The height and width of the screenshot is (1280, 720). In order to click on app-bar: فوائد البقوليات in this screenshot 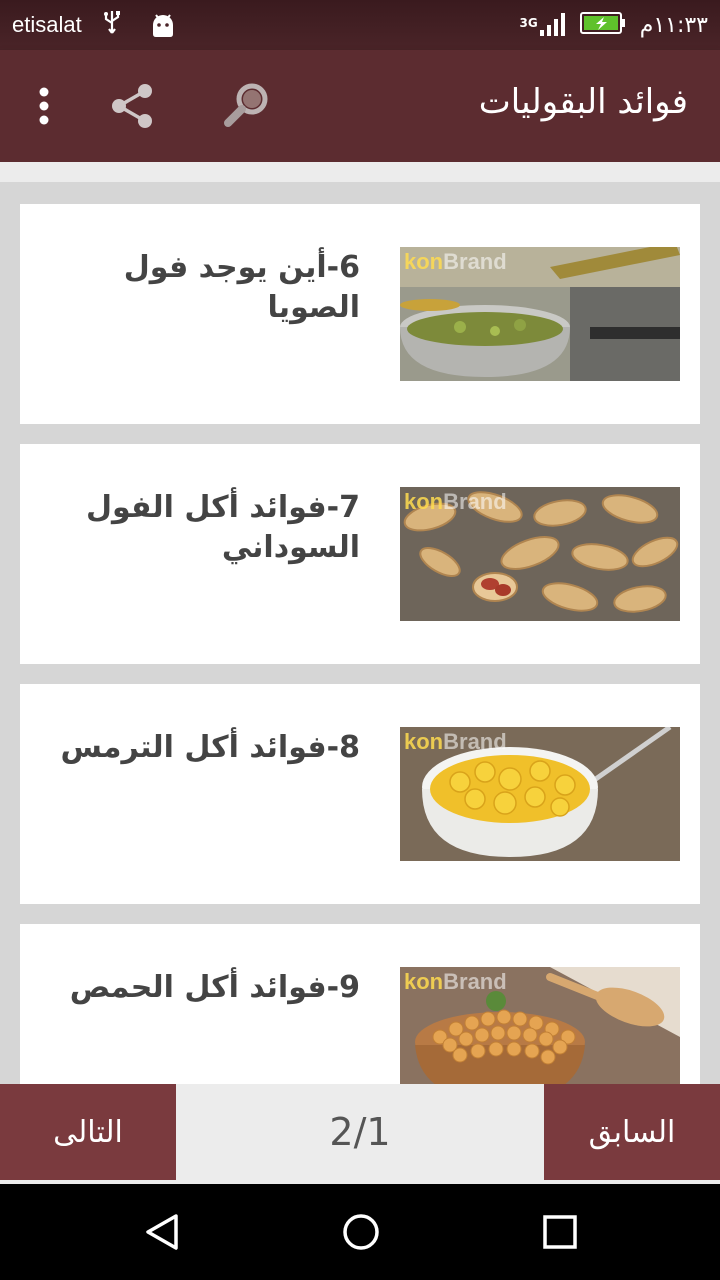, I will do `click(360, 106)`.